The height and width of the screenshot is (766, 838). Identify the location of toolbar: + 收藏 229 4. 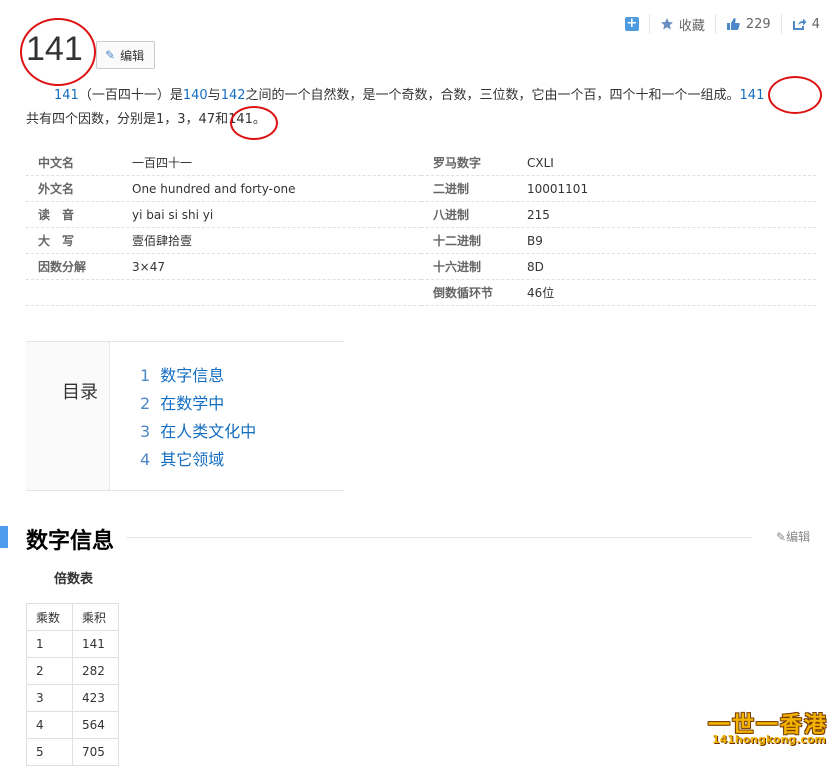
(722, 24).